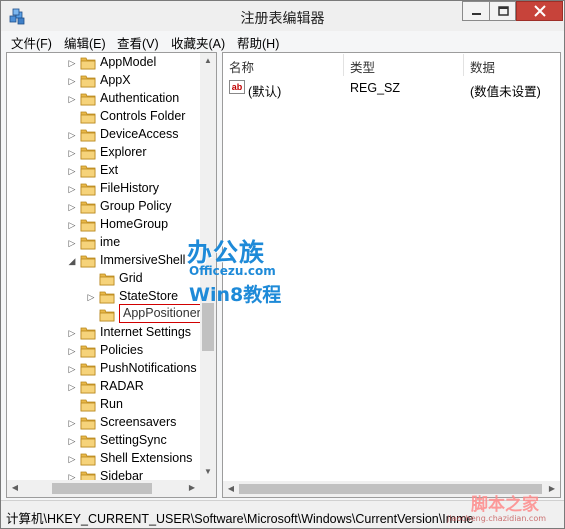  I want to click on tree-item: ▷ Authentication, so click(102, 99).